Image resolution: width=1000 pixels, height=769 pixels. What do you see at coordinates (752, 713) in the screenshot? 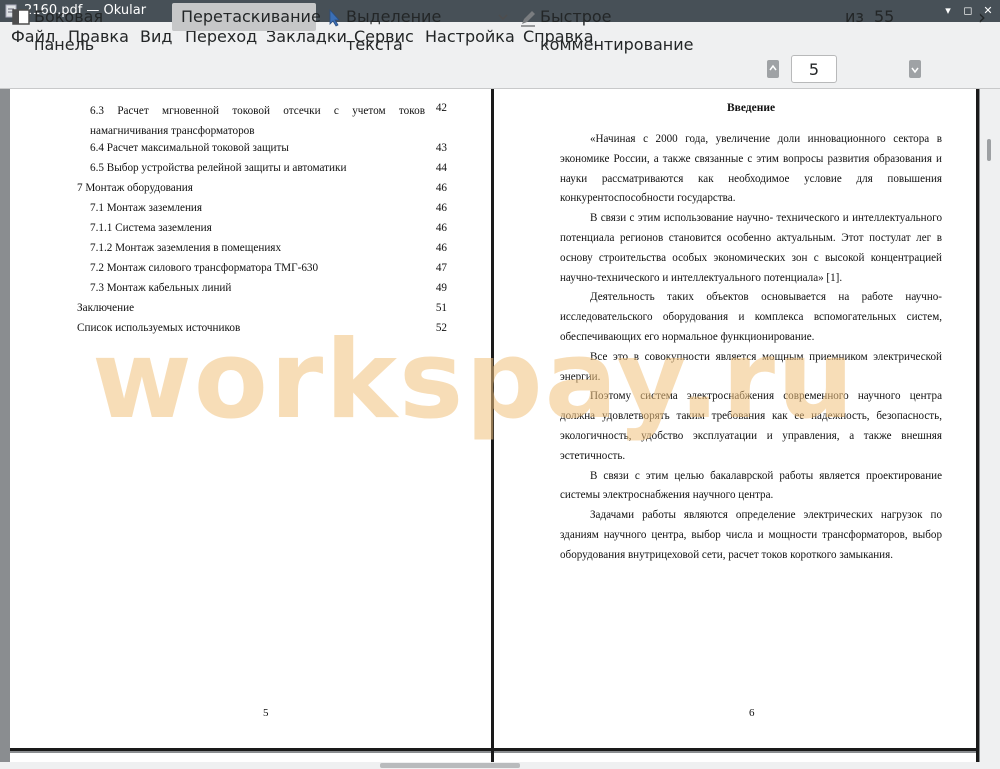
I see `page-number-footer: 6` at bounding box center [752, 713].